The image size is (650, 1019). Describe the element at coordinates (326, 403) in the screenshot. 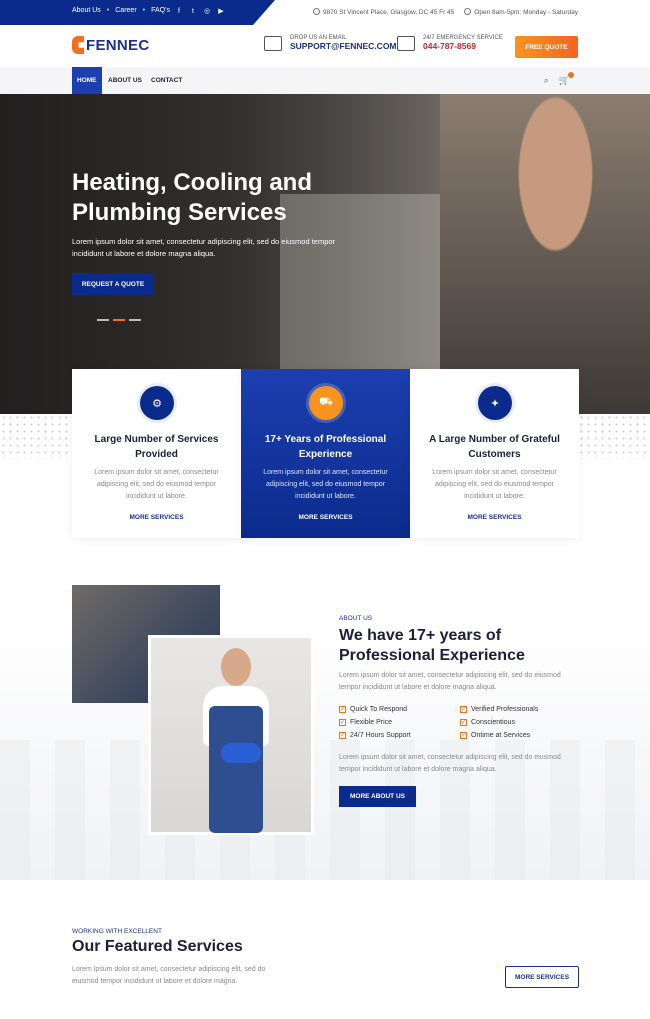

I see `truck-icon: ⛟` at that location.